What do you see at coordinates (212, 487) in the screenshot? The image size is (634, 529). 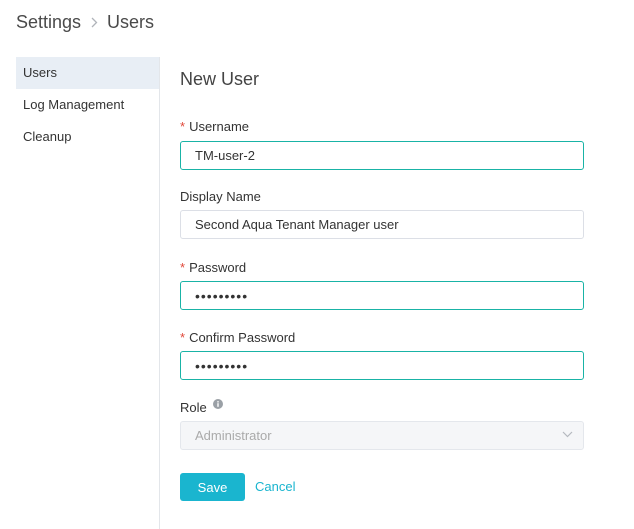 I see `save-button: Save` at bounding box center [212, 487].